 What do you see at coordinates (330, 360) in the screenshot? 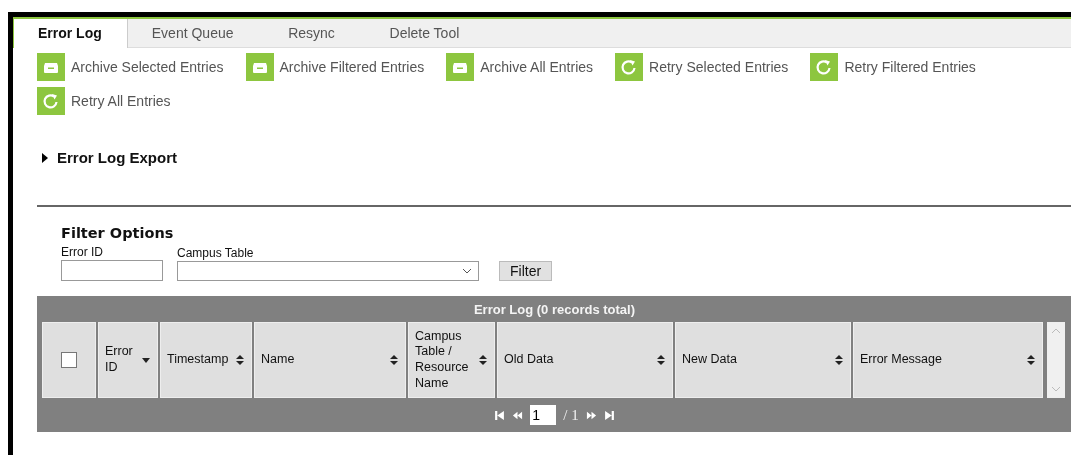
I see `column-header: Name` at bounding box center [330, 360].